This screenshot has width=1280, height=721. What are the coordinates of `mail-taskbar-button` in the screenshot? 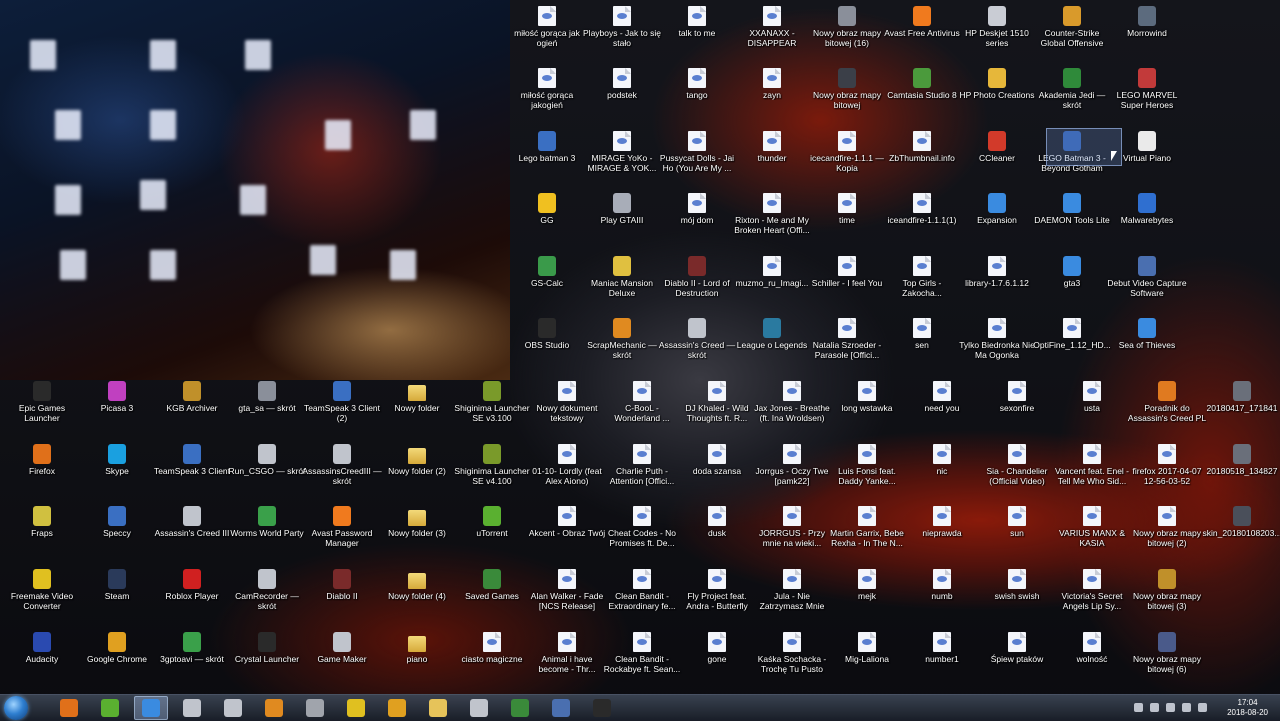 It's located at (233, 708).